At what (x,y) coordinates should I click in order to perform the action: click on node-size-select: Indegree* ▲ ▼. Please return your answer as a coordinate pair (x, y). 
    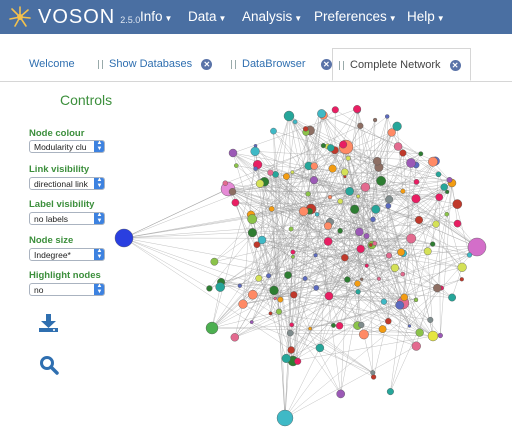
    Looking at the image, I should click on (67, 254).